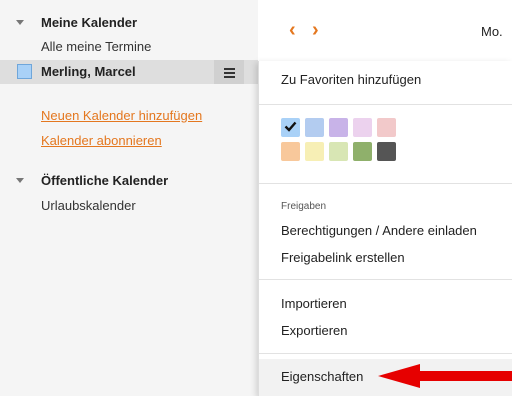 Image resolution: width=512 pixels, height=396 pixels. I want to click on checkmark-icon, so click(290, 126).